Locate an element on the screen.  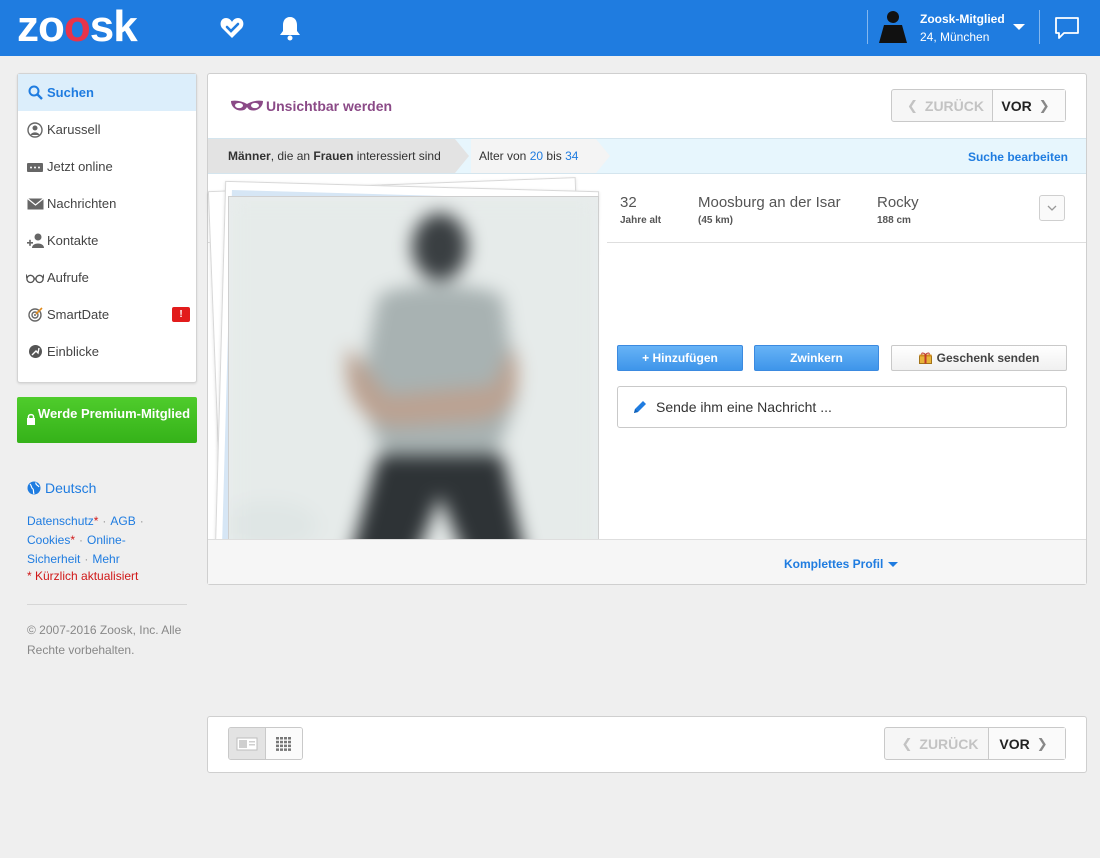
age-label: Jahre alt is located at coordinates (641, 220).